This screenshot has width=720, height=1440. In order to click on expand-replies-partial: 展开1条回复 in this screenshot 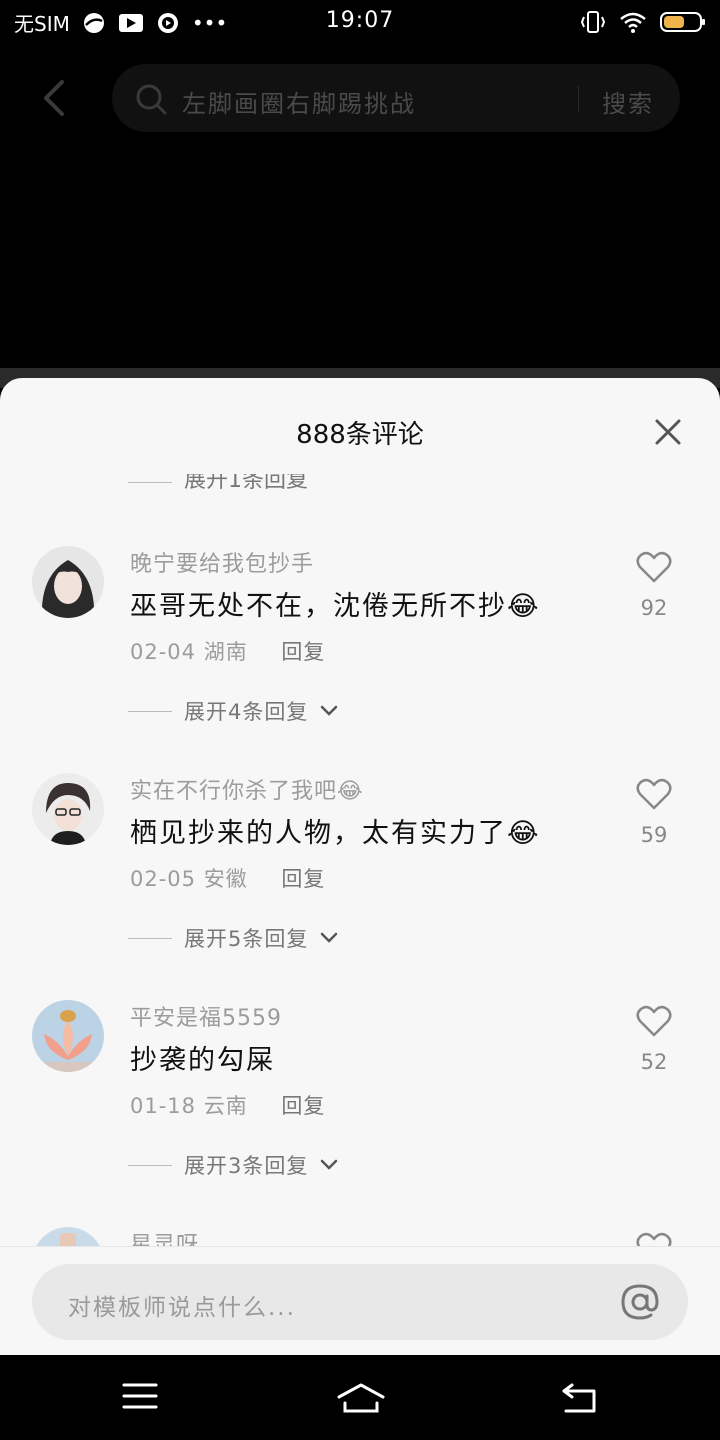, I will do `click(218, 484)`.